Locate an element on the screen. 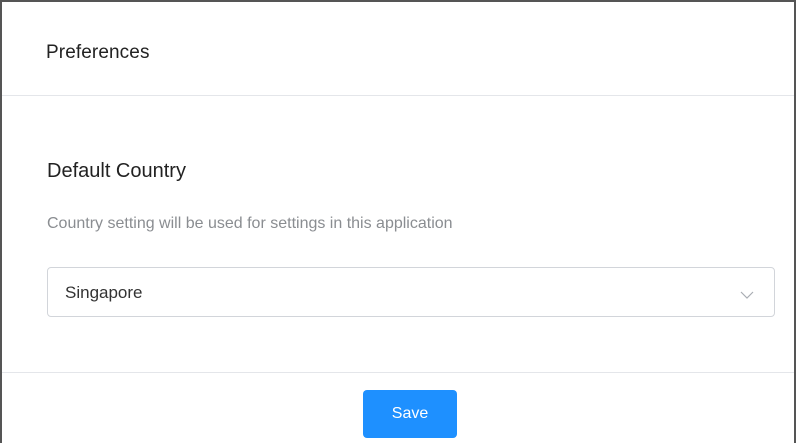 Image resolution: width=798 pixels, height=445 pixels. page-title: Preferences is located at coordinates (98, 52).